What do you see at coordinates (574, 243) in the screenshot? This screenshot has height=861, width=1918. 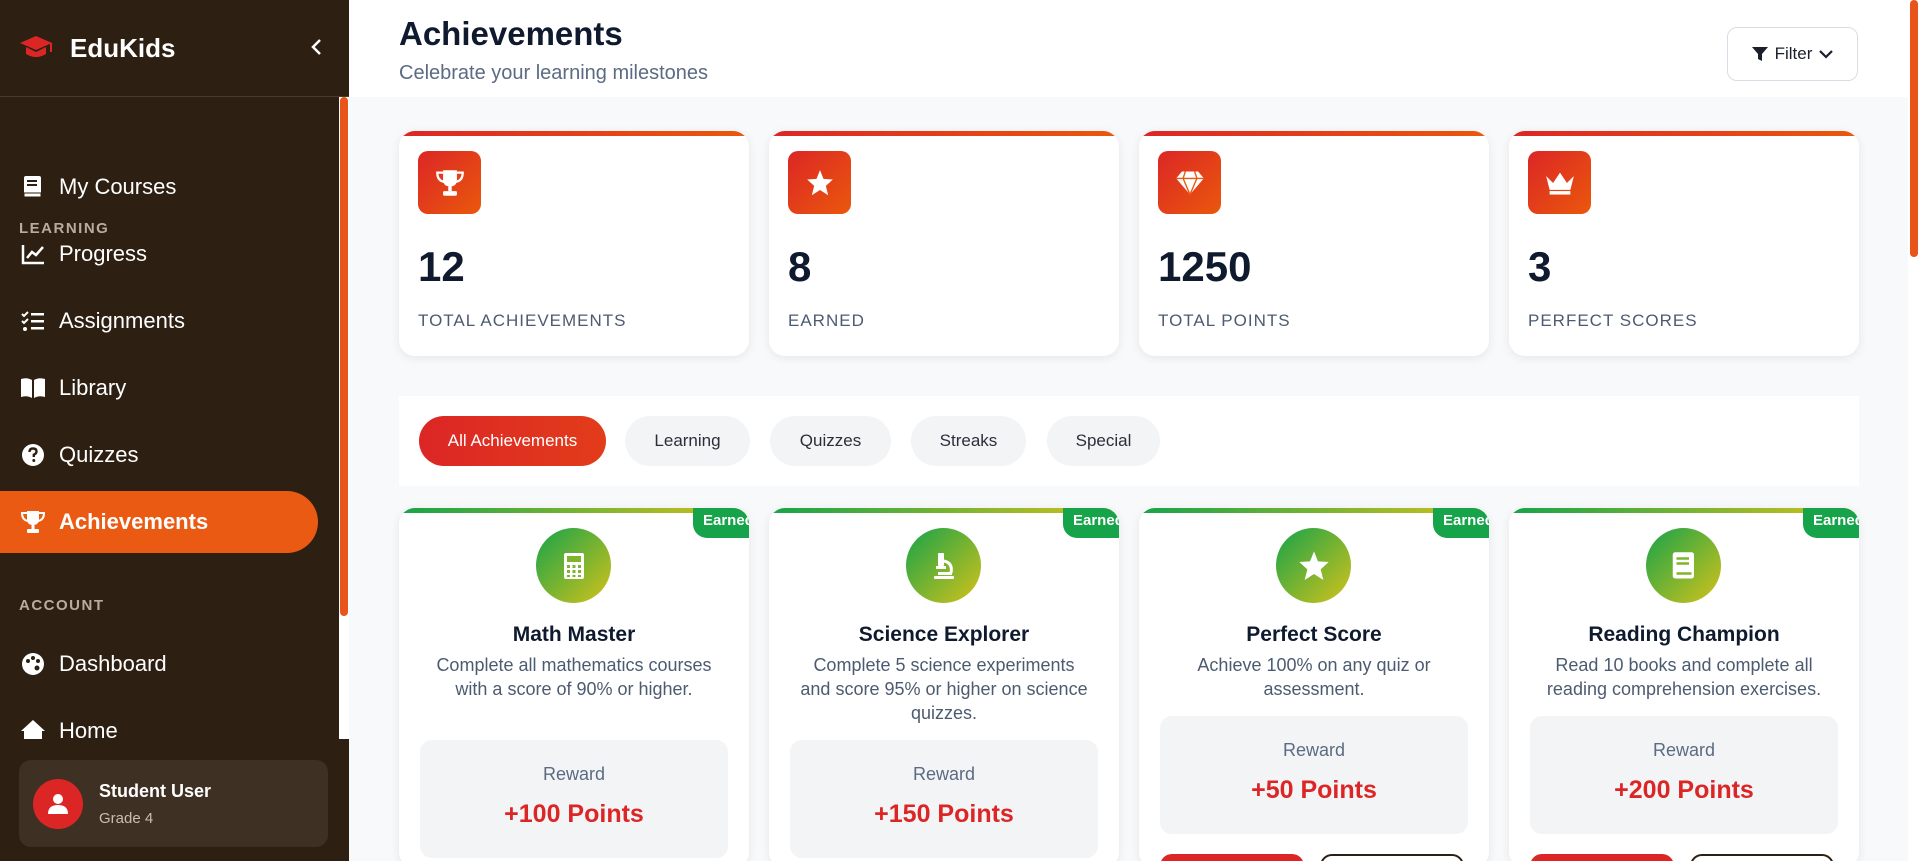 I see `stat-card-total-achievements: 12 TOTAL ACHIEVEMENTS` at bounding box center [574, 243].